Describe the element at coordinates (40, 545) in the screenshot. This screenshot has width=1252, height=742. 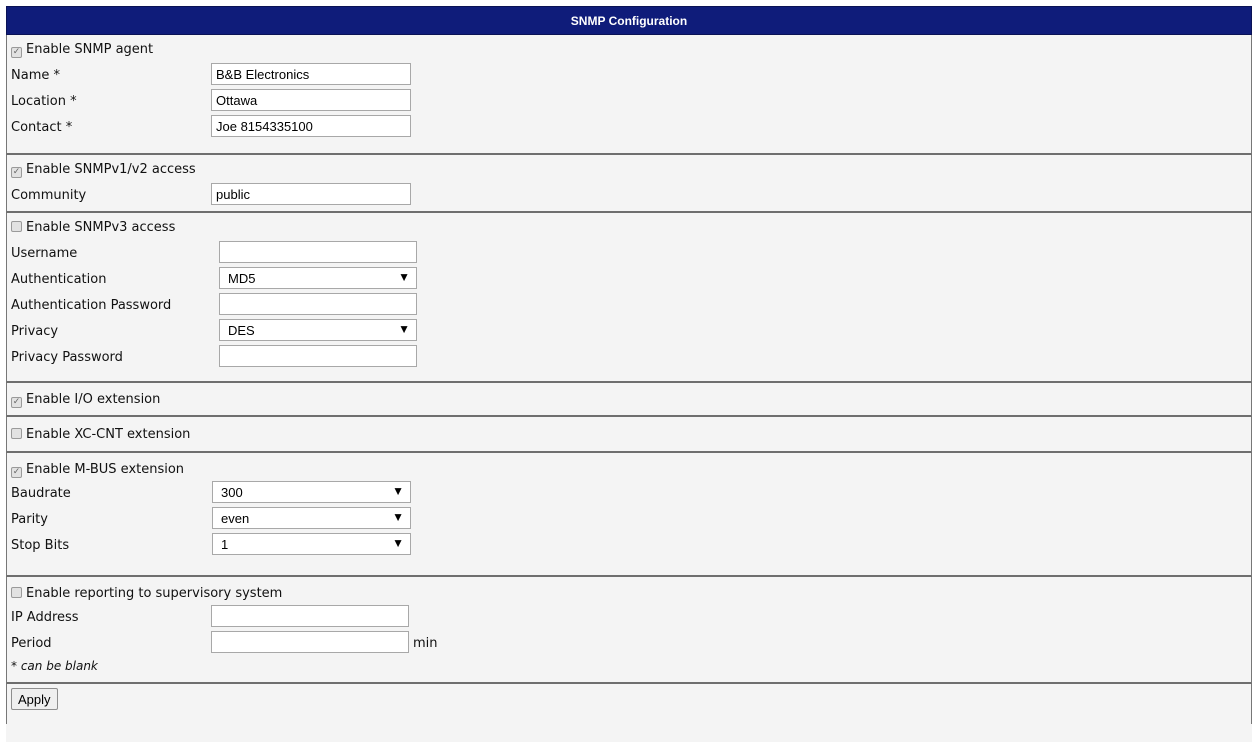
I see `stopbits-label: Stop Bits` at that location.